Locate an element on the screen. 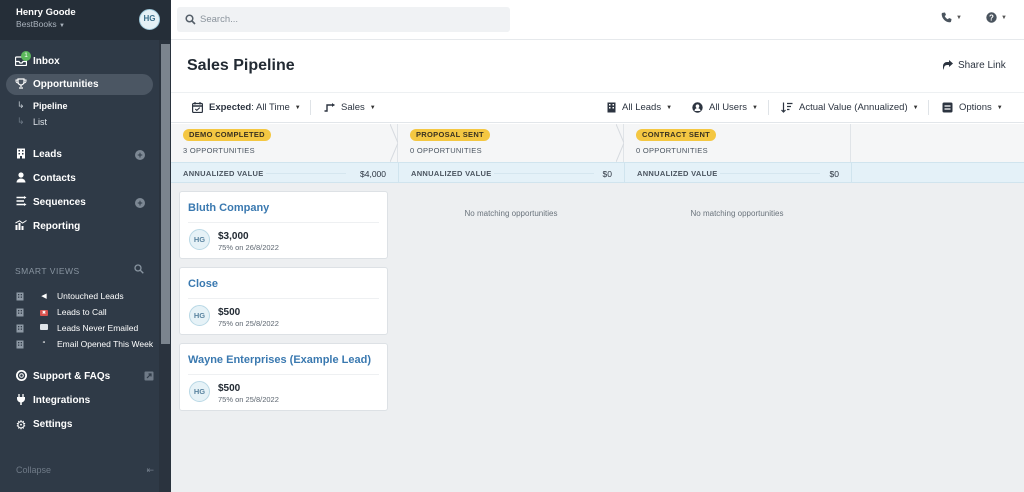 The image size is (1024, 492). help-menu-button: ? ▼ is located at coordinates (996, 17).